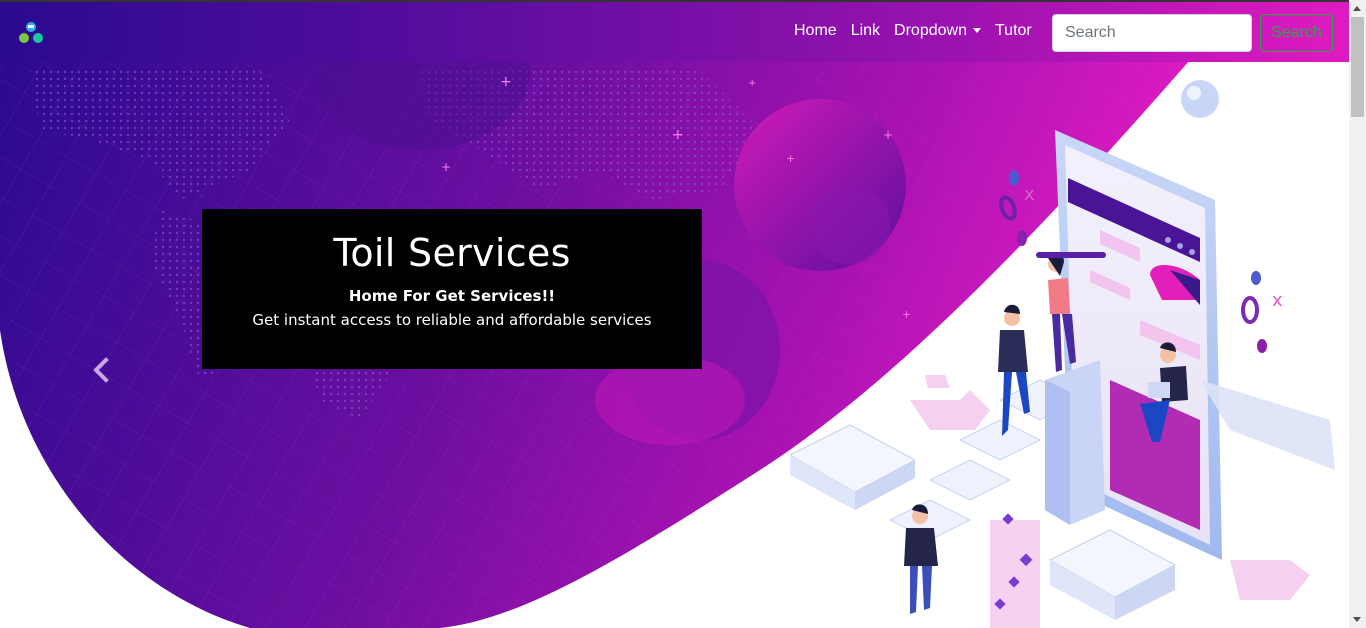 This screenshot has height=628, width=1366. Describe the element at coordinates (1357, 314) in the screenshot. I see `page-scrollbar` at that location.